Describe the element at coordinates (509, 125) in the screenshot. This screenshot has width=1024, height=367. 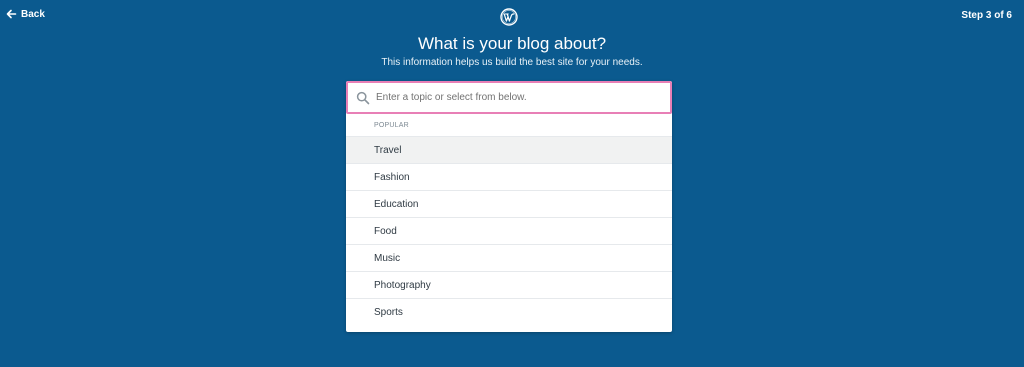
I see `section-label-popular: POPULAR` at that location.